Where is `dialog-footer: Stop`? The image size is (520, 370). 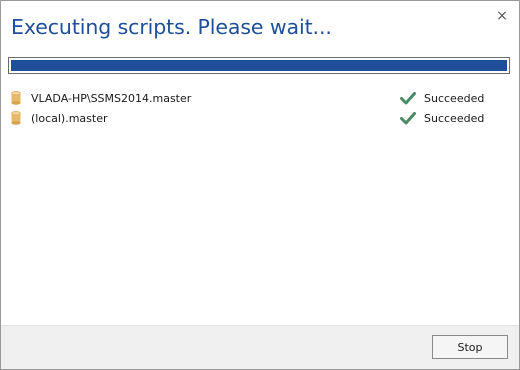
dialog-footer: Stop is located at coordinates (260, 347).